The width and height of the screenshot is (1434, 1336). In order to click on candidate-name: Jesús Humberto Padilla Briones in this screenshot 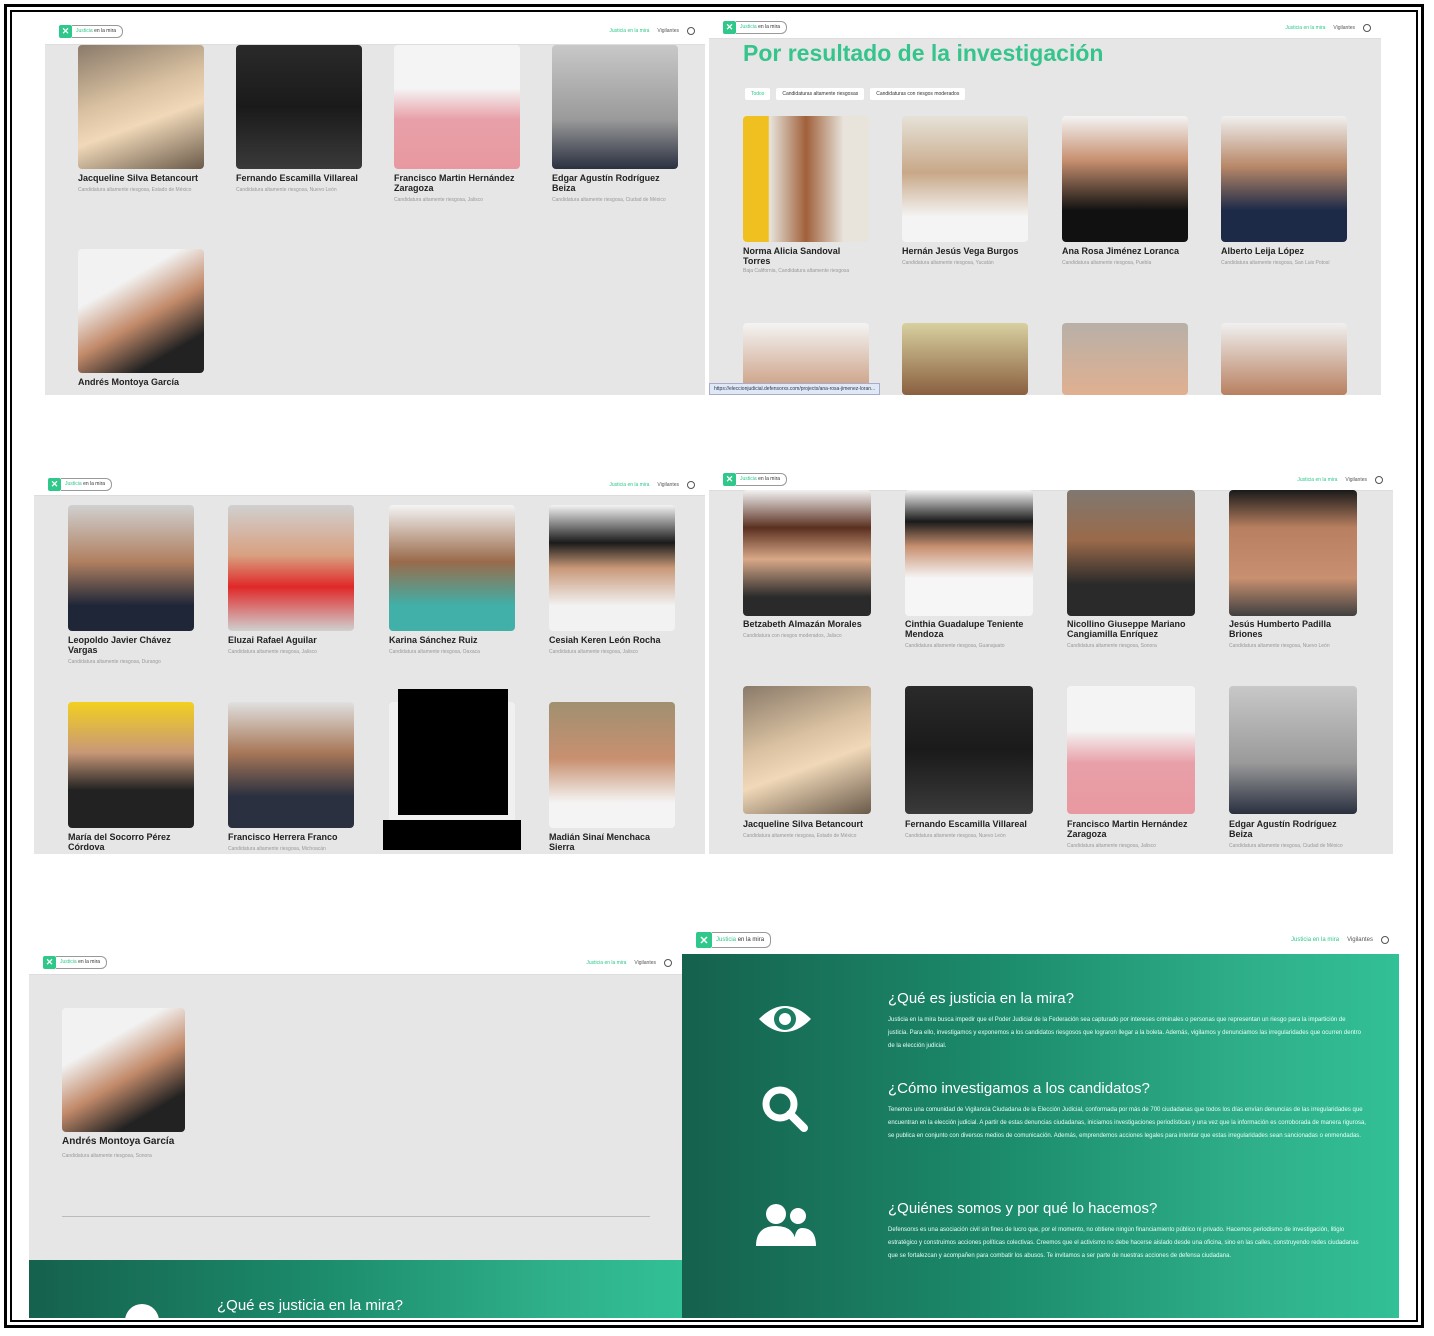, I will do `click(1280, 629)`.